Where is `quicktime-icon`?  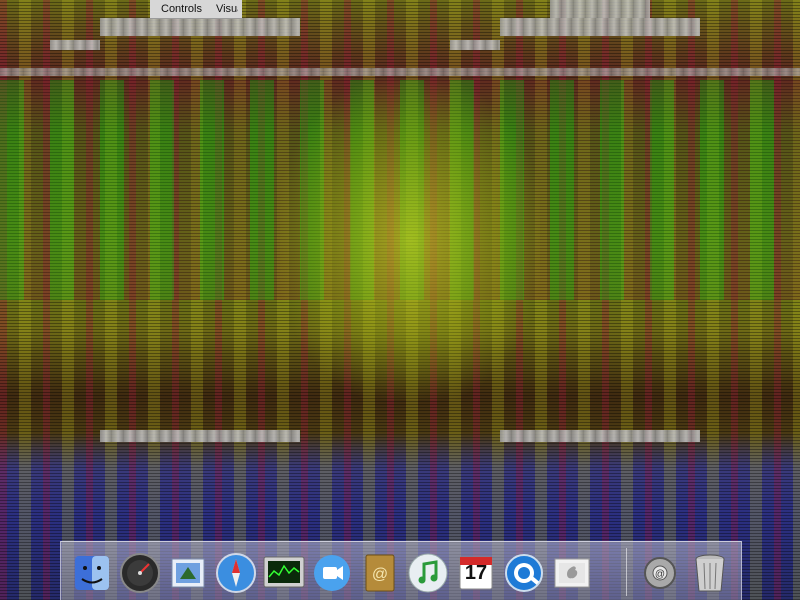 quicktime-icon is located at coordinates (524, 573).